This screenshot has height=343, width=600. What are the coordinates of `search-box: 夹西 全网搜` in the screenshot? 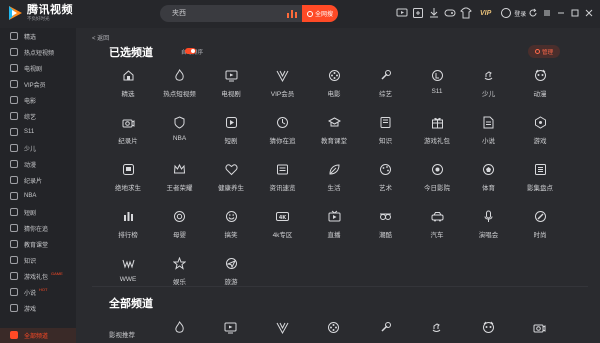 It's located at (249, 13).